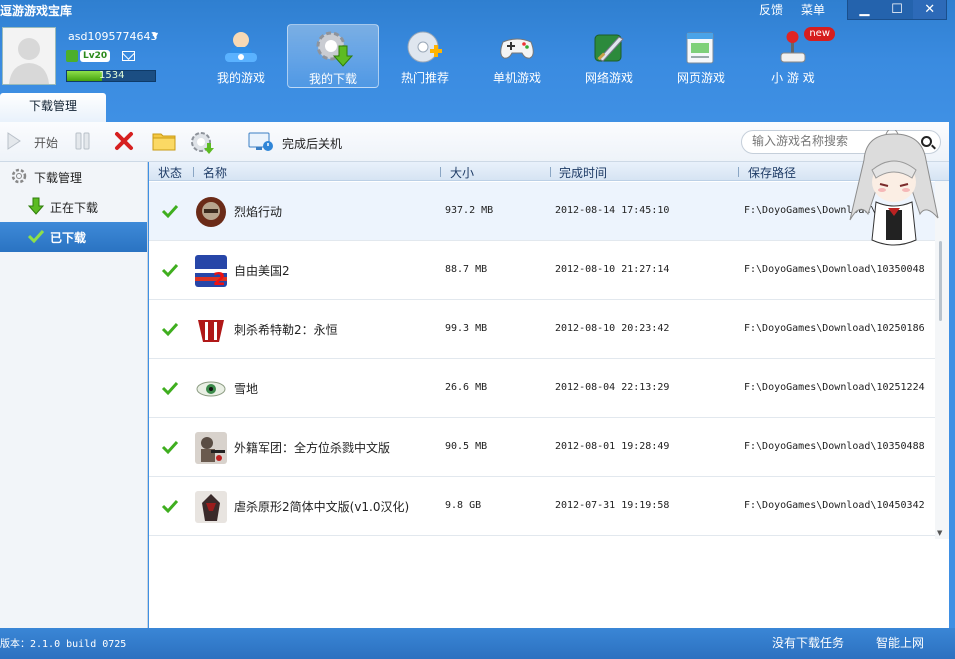 Image resolution: width=955 pixels, height=659 pixels. What do you see at coordinates (813, 9) in the screenshot?
I see `menu-link: 菜单` at bounding box center [813, 9].